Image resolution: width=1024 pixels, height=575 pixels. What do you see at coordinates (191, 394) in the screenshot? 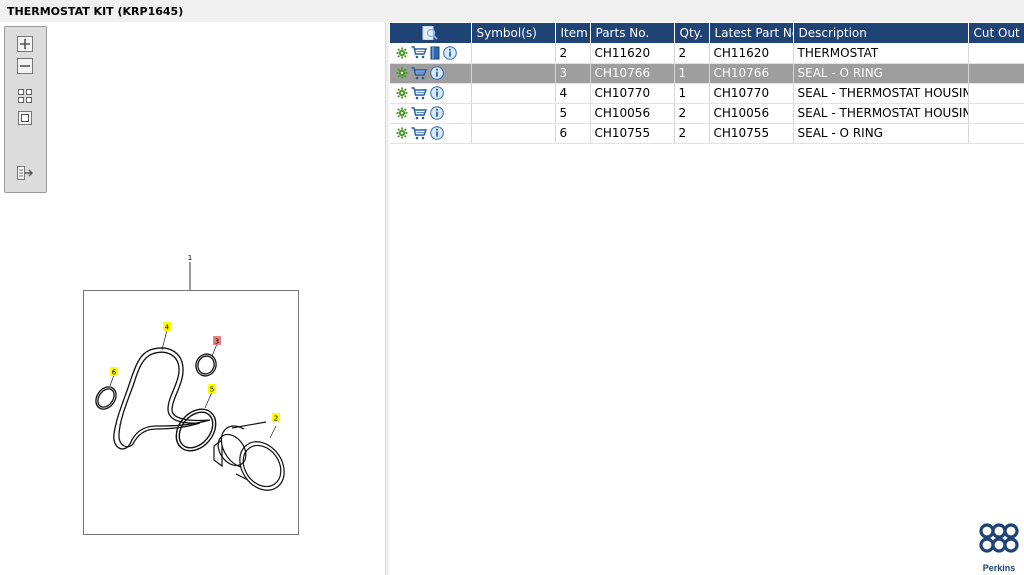
I see `exploded-parts-diagram: 1 4 3 6 5 2` at bounding box center [191, 394].